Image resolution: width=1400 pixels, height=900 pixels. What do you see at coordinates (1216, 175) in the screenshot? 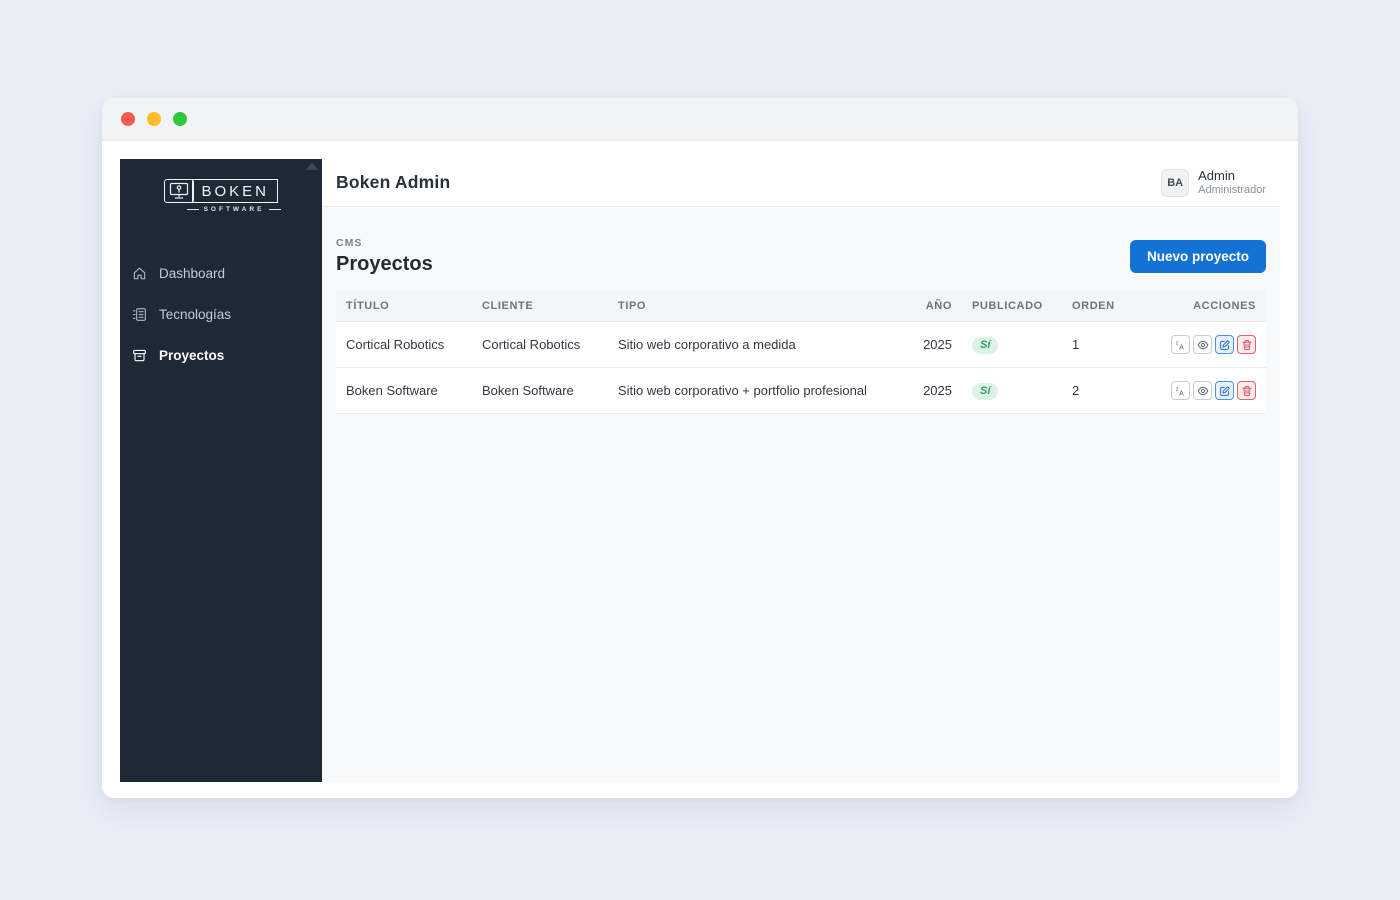
I see `user-name: Admin` at bounding box center [1216, 175].